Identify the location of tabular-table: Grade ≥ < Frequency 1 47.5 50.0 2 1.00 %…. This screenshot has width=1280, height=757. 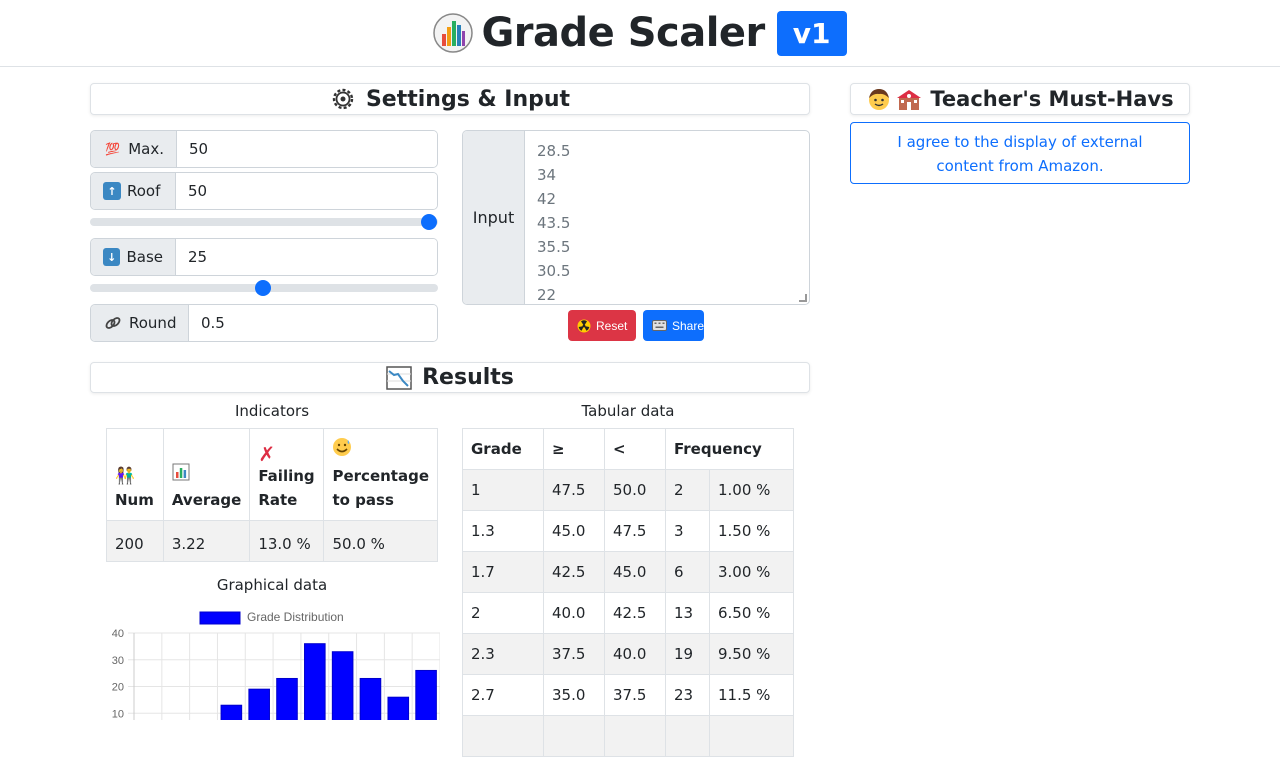
(628, 592).